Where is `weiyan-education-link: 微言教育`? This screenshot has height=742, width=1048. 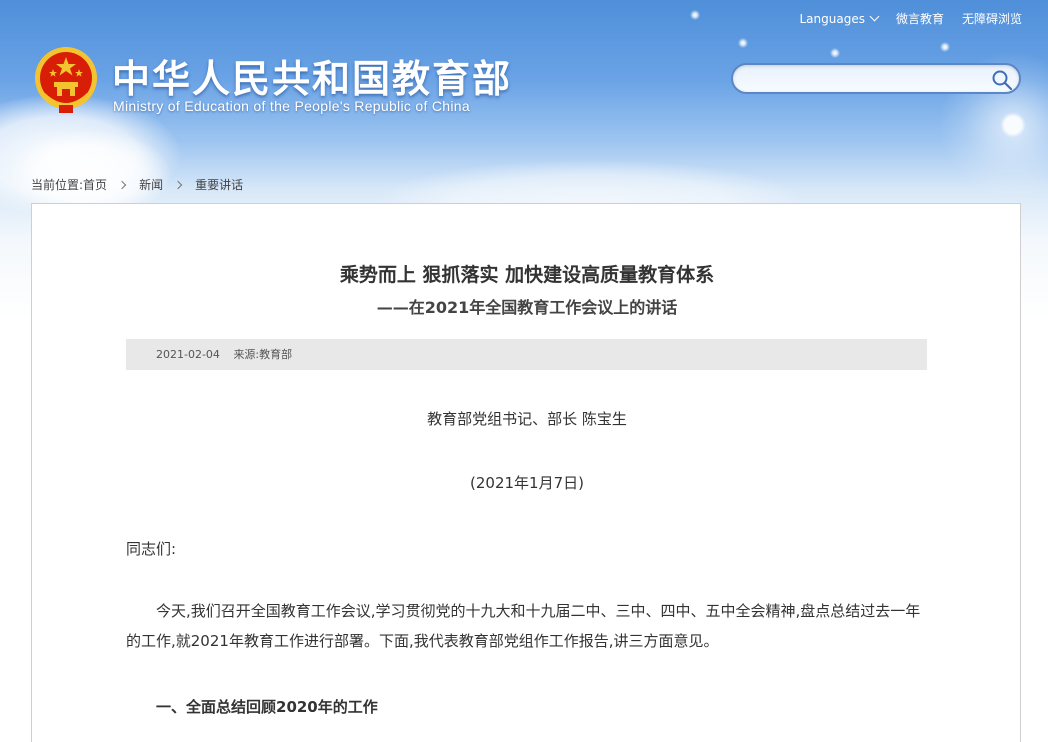 weiyan-education-link: 微言教育 is located at coordinates (920, 18).